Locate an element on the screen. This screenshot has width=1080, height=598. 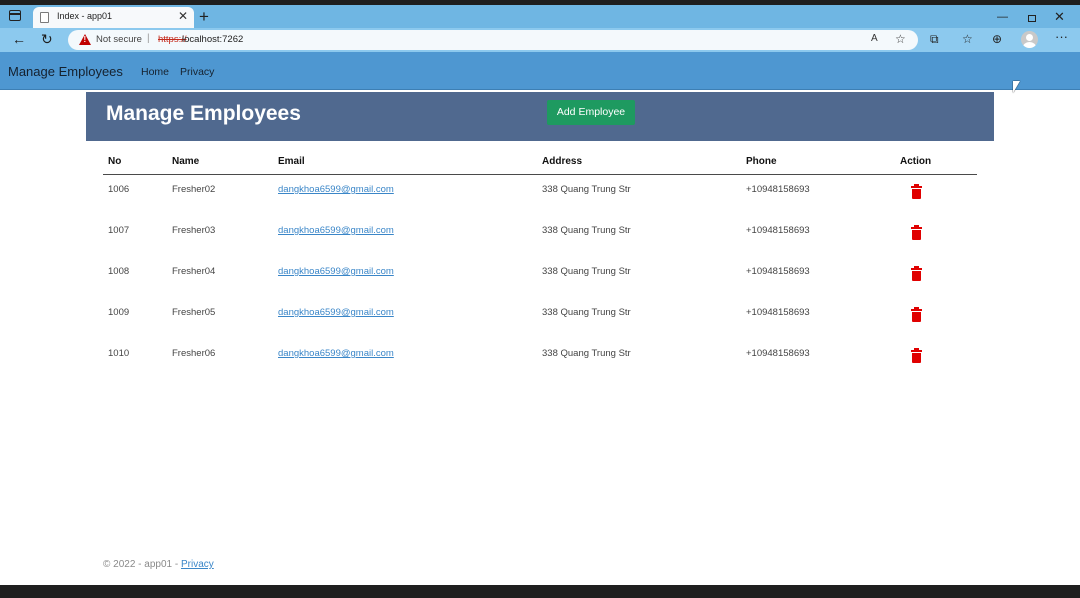
page-icon is located at coordinates (44, 17).